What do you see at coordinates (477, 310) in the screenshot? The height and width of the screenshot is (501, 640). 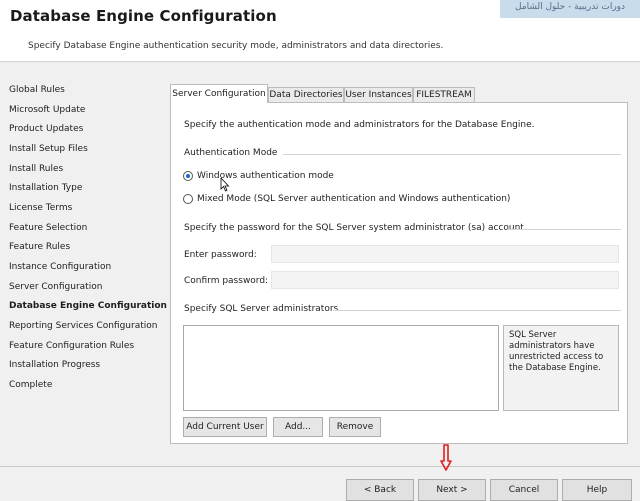 I see `admins-group-divider` at bounding box center [477, 310].